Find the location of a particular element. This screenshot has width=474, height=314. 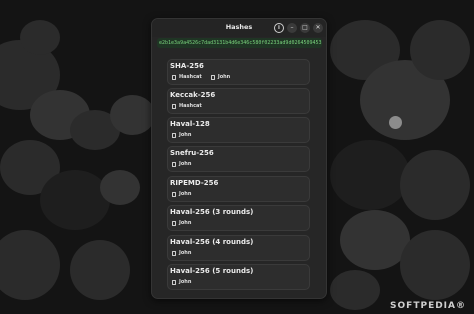

tool-list: Hashcat John is located at coordinates (201, 77).